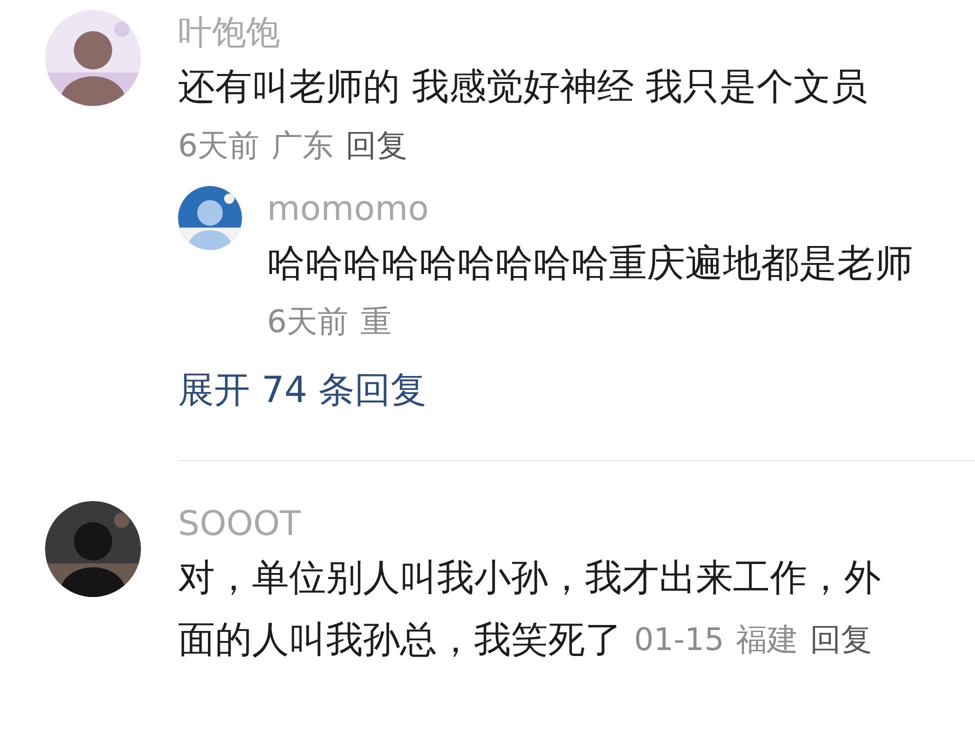 The height and width of the screenshot is (748, 975). I want to click on comment-text: 面的人叫我孙总，我笑死了, so click(400, 640).